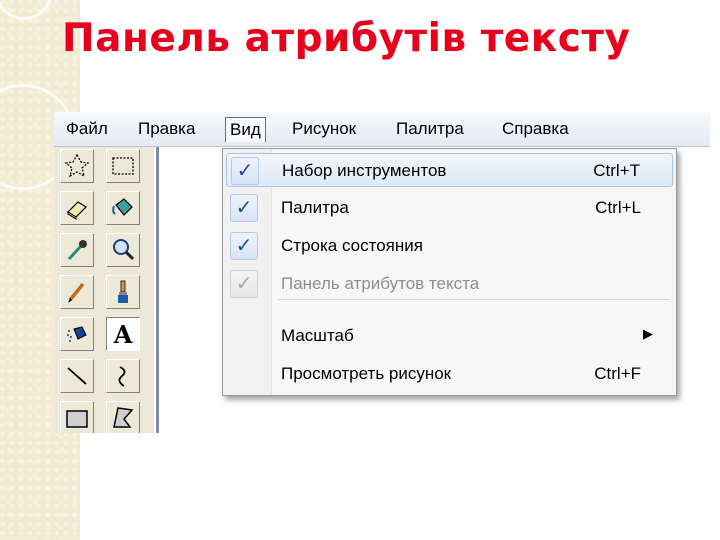  I want to click on text-icon: A, so click(123, 334).